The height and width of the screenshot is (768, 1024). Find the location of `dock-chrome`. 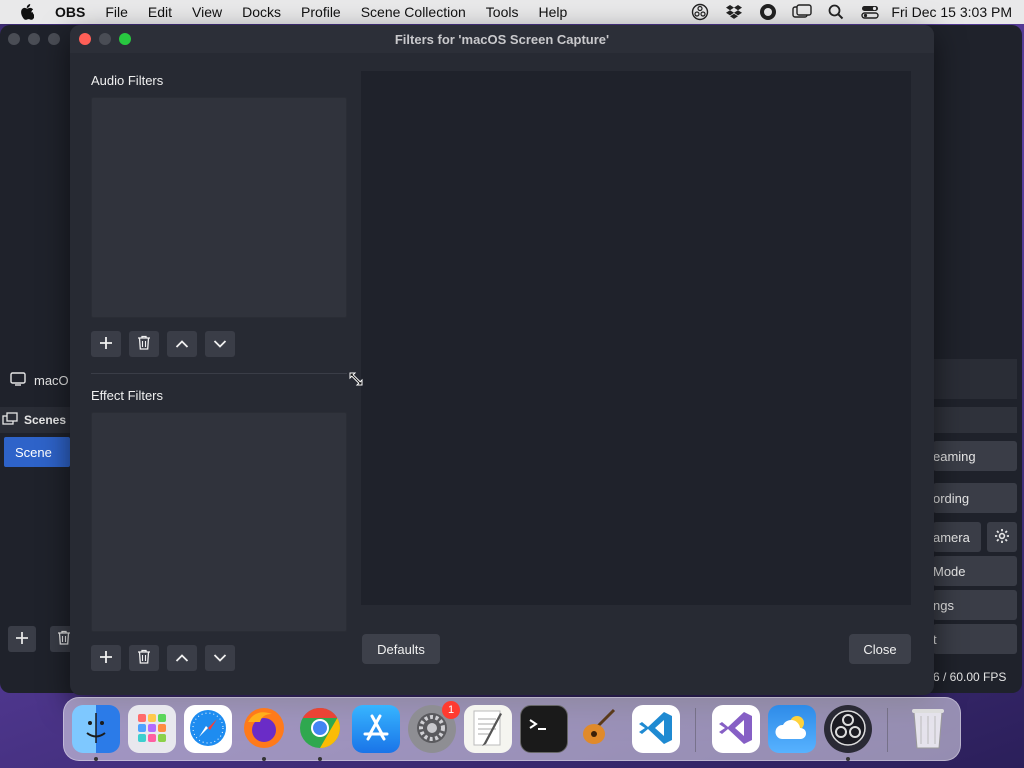

dock-chrome is located at coordinates (320, 729).